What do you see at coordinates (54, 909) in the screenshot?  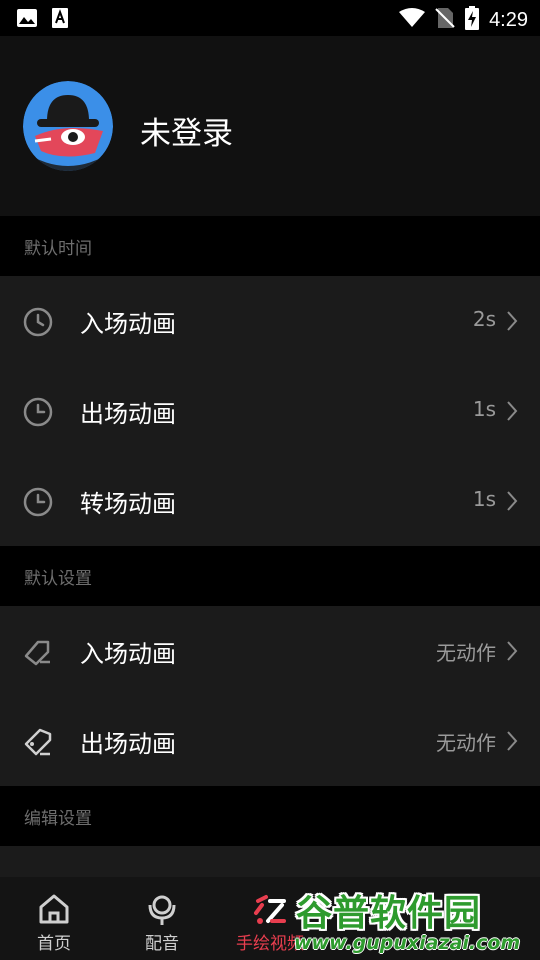 I see `home-icon` at bounding box center [54, 909].